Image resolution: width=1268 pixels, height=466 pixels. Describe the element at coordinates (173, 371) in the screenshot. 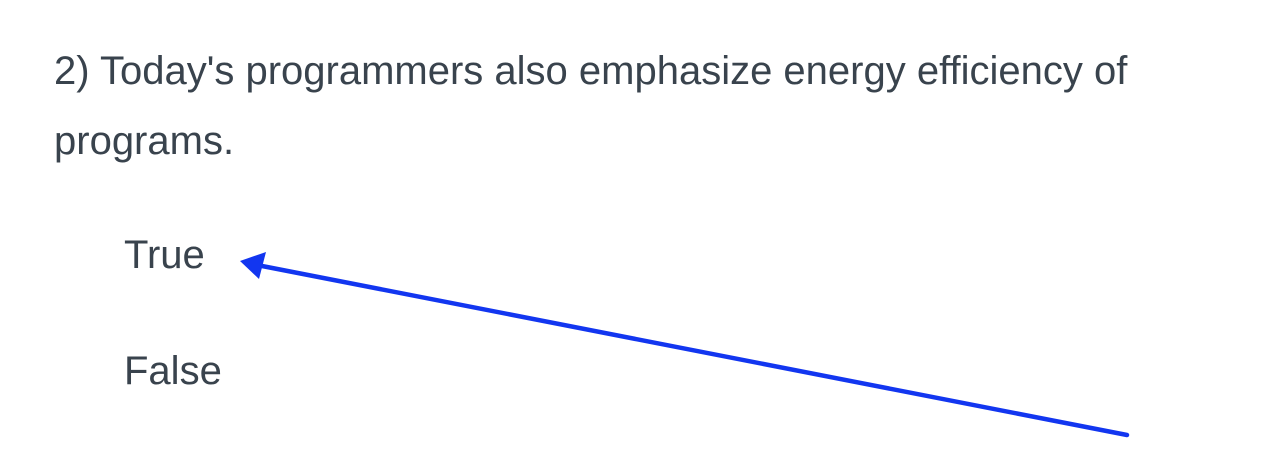

I see `option-false: False` at that location.